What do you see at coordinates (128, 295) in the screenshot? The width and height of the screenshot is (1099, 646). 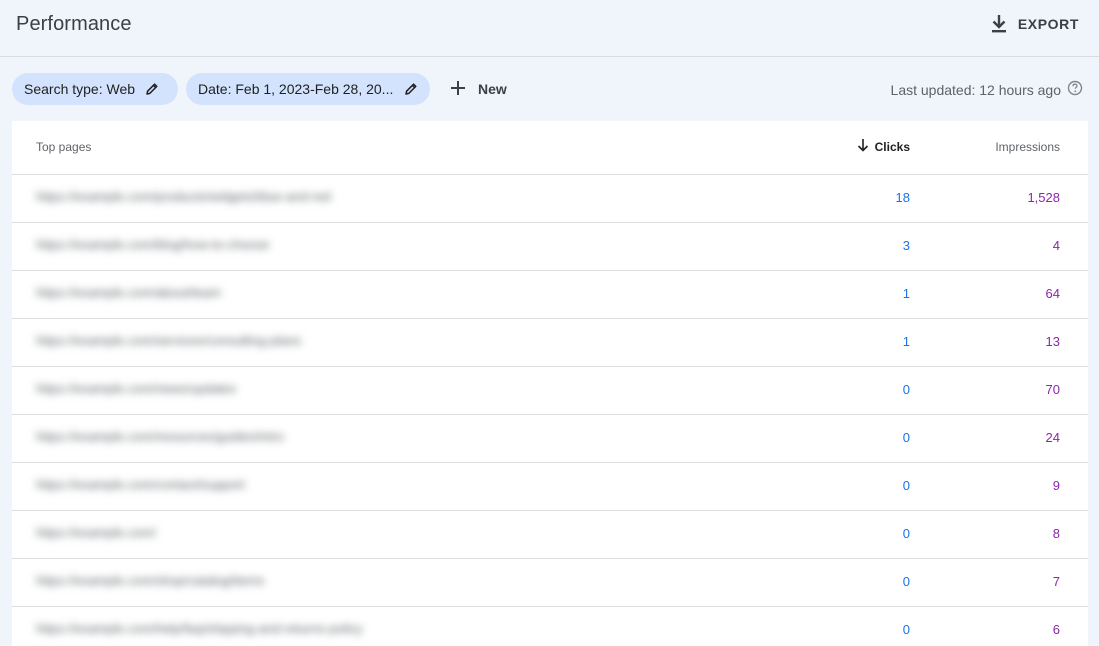 I see `page-url: https://example.com/about/team` at bounding box center [128, 295].